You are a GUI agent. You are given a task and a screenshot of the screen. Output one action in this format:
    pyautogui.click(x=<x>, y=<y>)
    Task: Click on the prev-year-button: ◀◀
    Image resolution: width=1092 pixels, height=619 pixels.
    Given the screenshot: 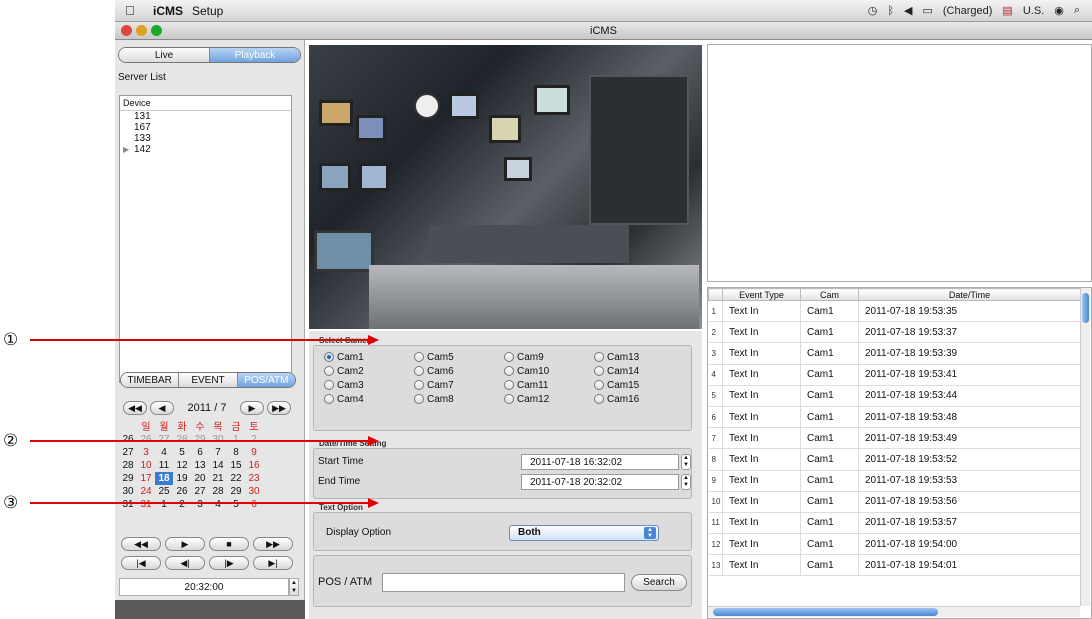 What is the action you would take?
    pyautogui.click(x=135, y=408)
    